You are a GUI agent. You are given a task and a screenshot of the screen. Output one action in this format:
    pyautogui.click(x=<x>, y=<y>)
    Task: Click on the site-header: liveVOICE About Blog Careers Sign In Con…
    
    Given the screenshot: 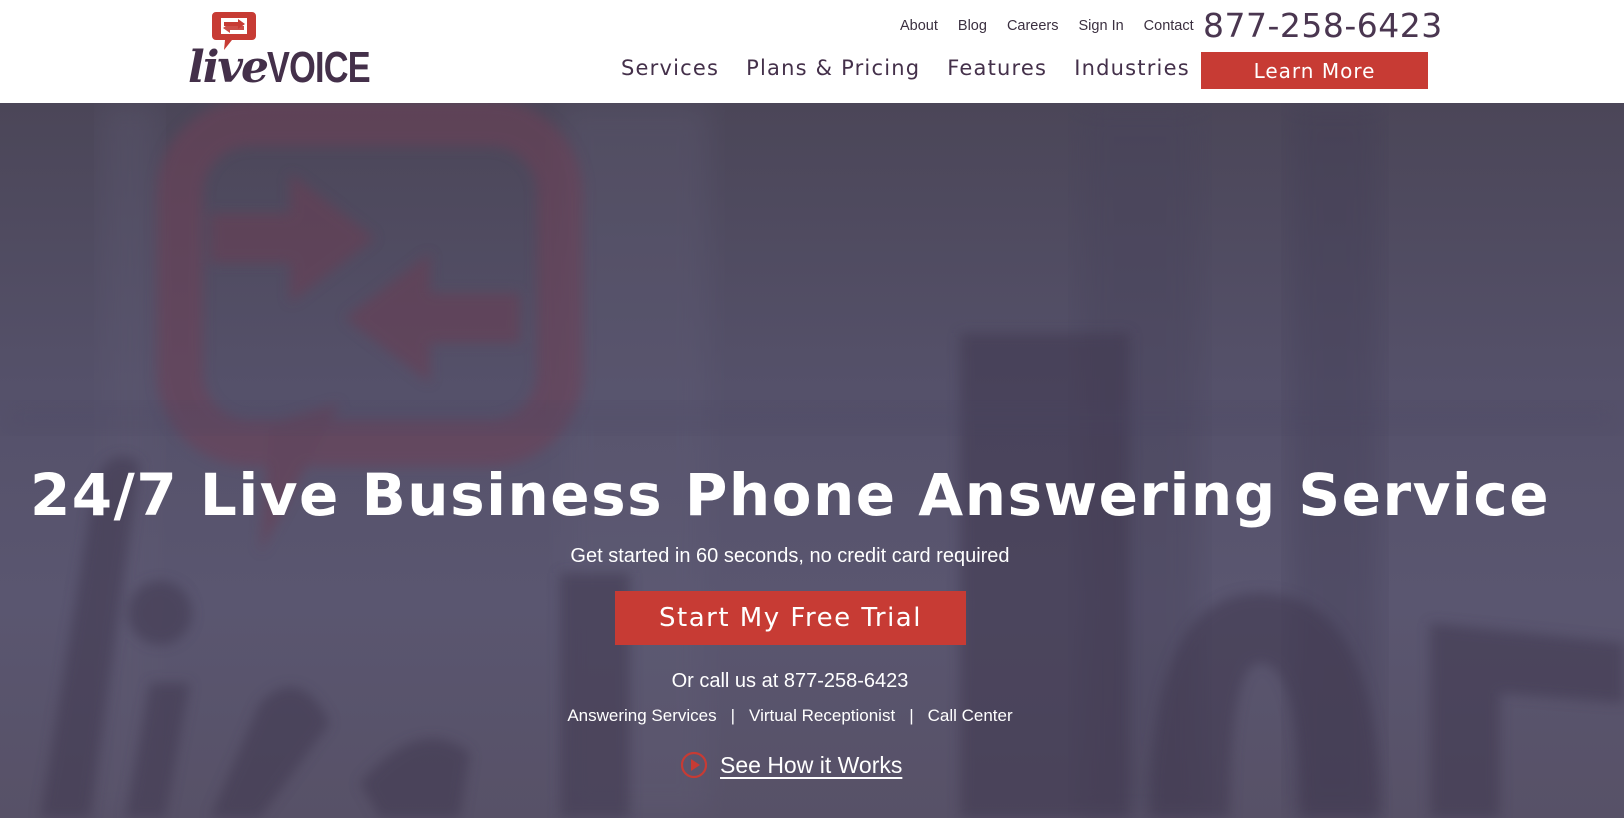 What is the action you would take?
    pyautogui.click(x=812, y=51)
    